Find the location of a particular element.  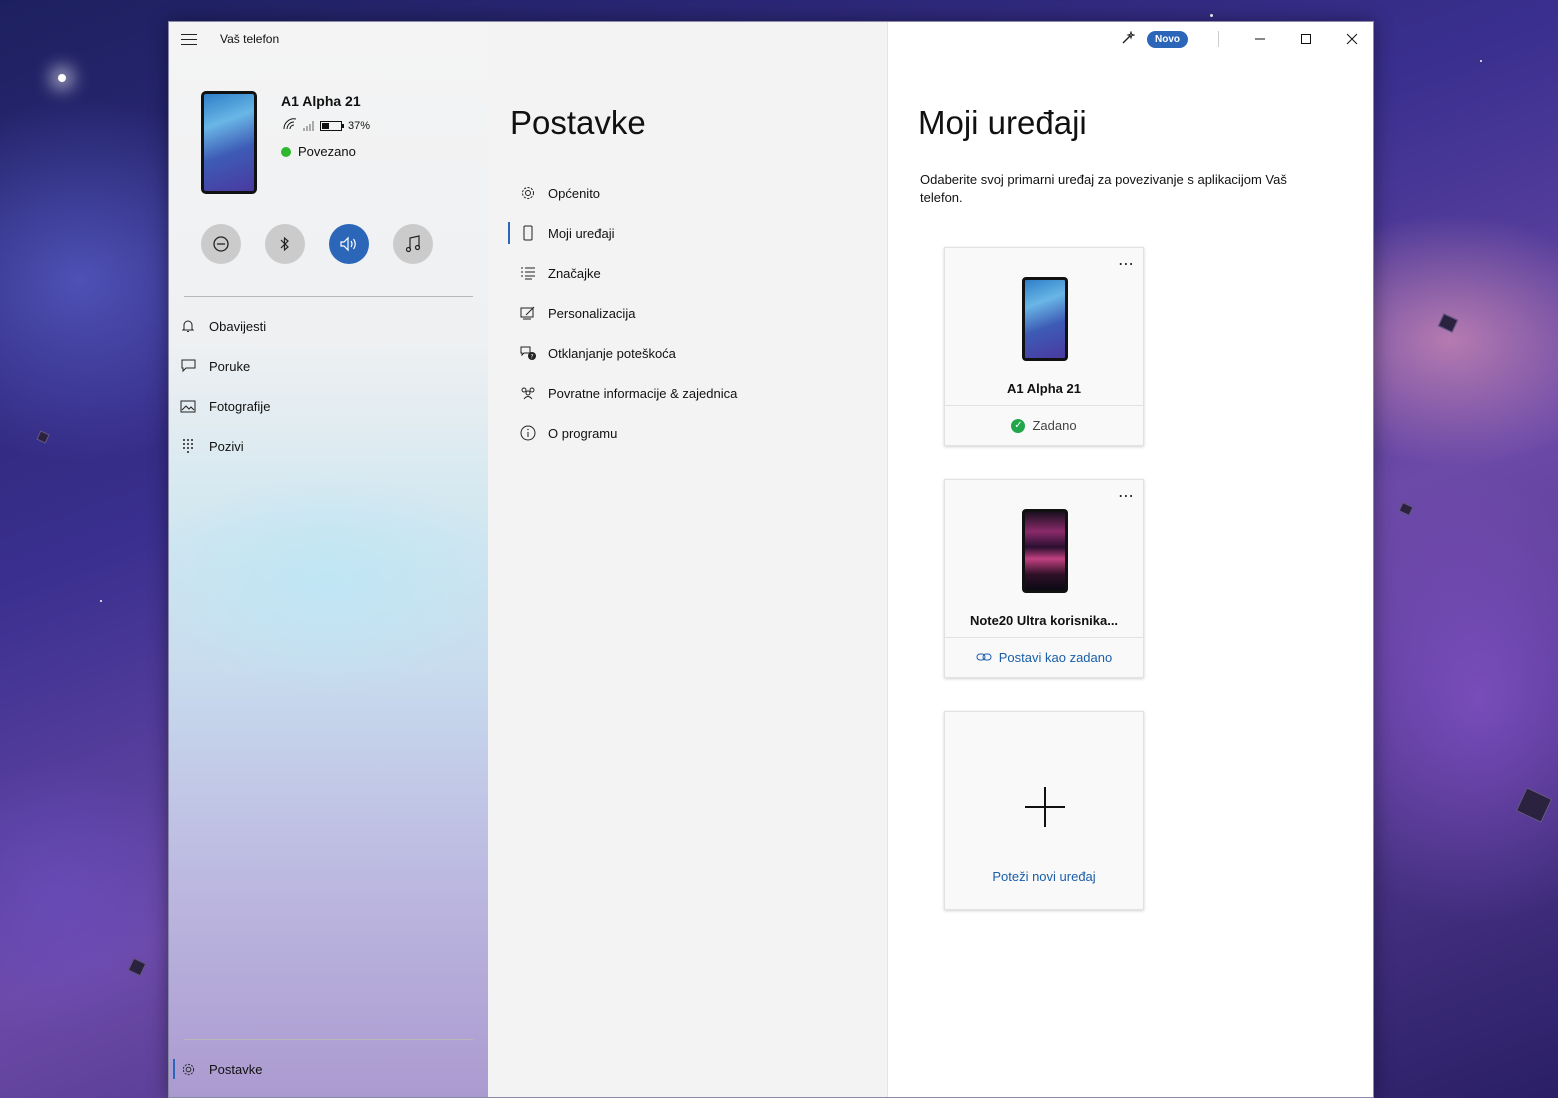

help-chat-icon: ? is located at coordinates (528, 353).